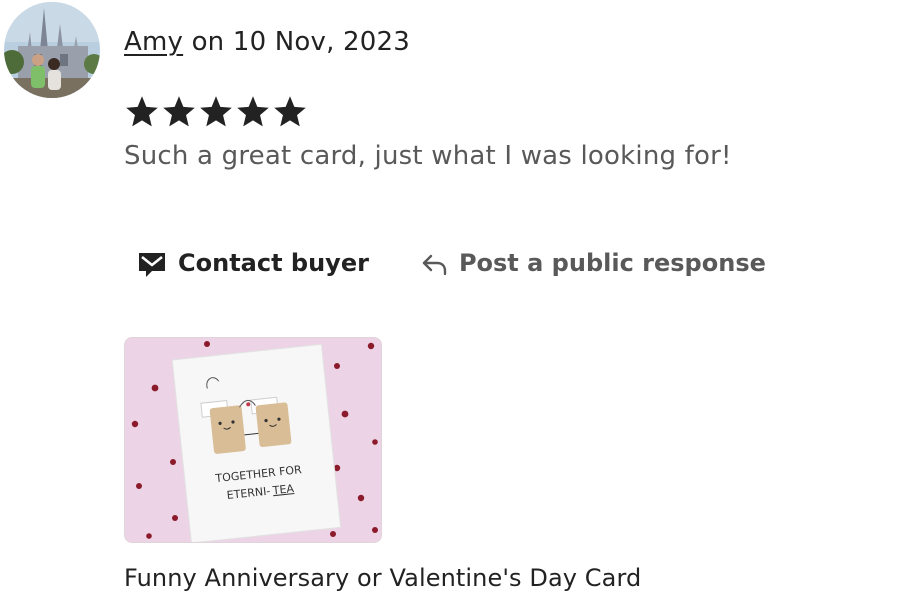 The height and width of the screenshot is (604, 910). I want to click on review-actions: Contact buyer Post a public response, so click(451, 263).